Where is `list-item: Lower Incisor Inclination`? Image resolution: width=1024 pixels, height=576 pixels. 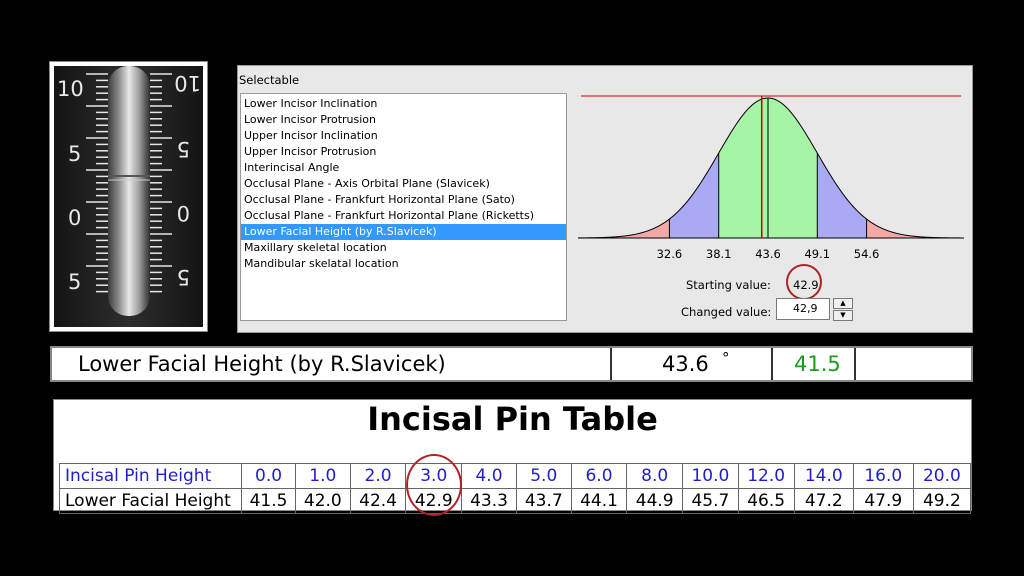 list-item: Lower Incisor Inclination is located at coordinates (310, 104).